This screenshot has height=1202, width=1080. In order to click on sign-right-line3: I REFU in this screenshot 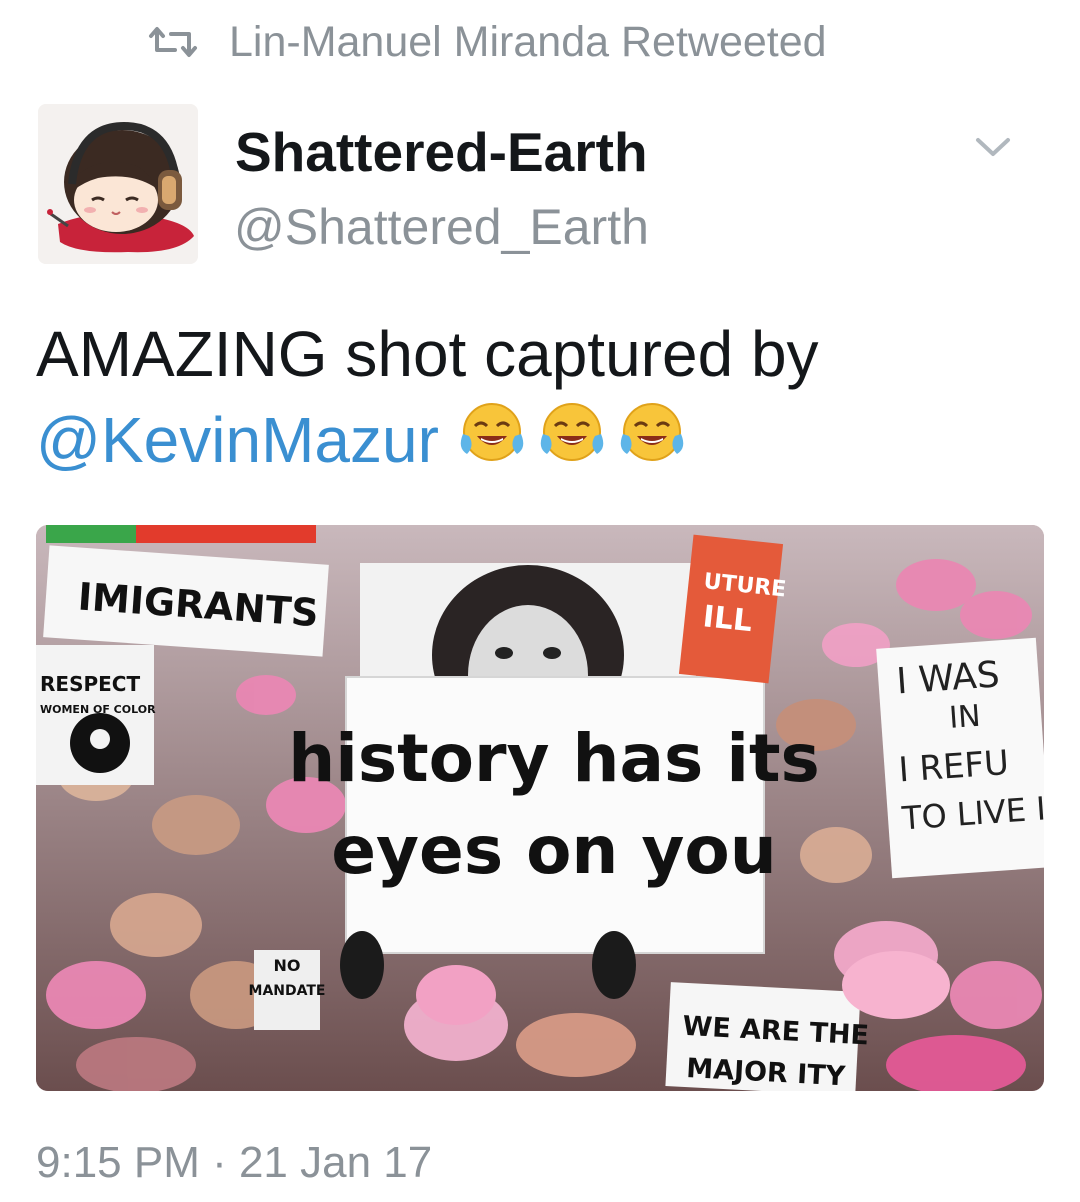, I will do `click(953, 767)`.